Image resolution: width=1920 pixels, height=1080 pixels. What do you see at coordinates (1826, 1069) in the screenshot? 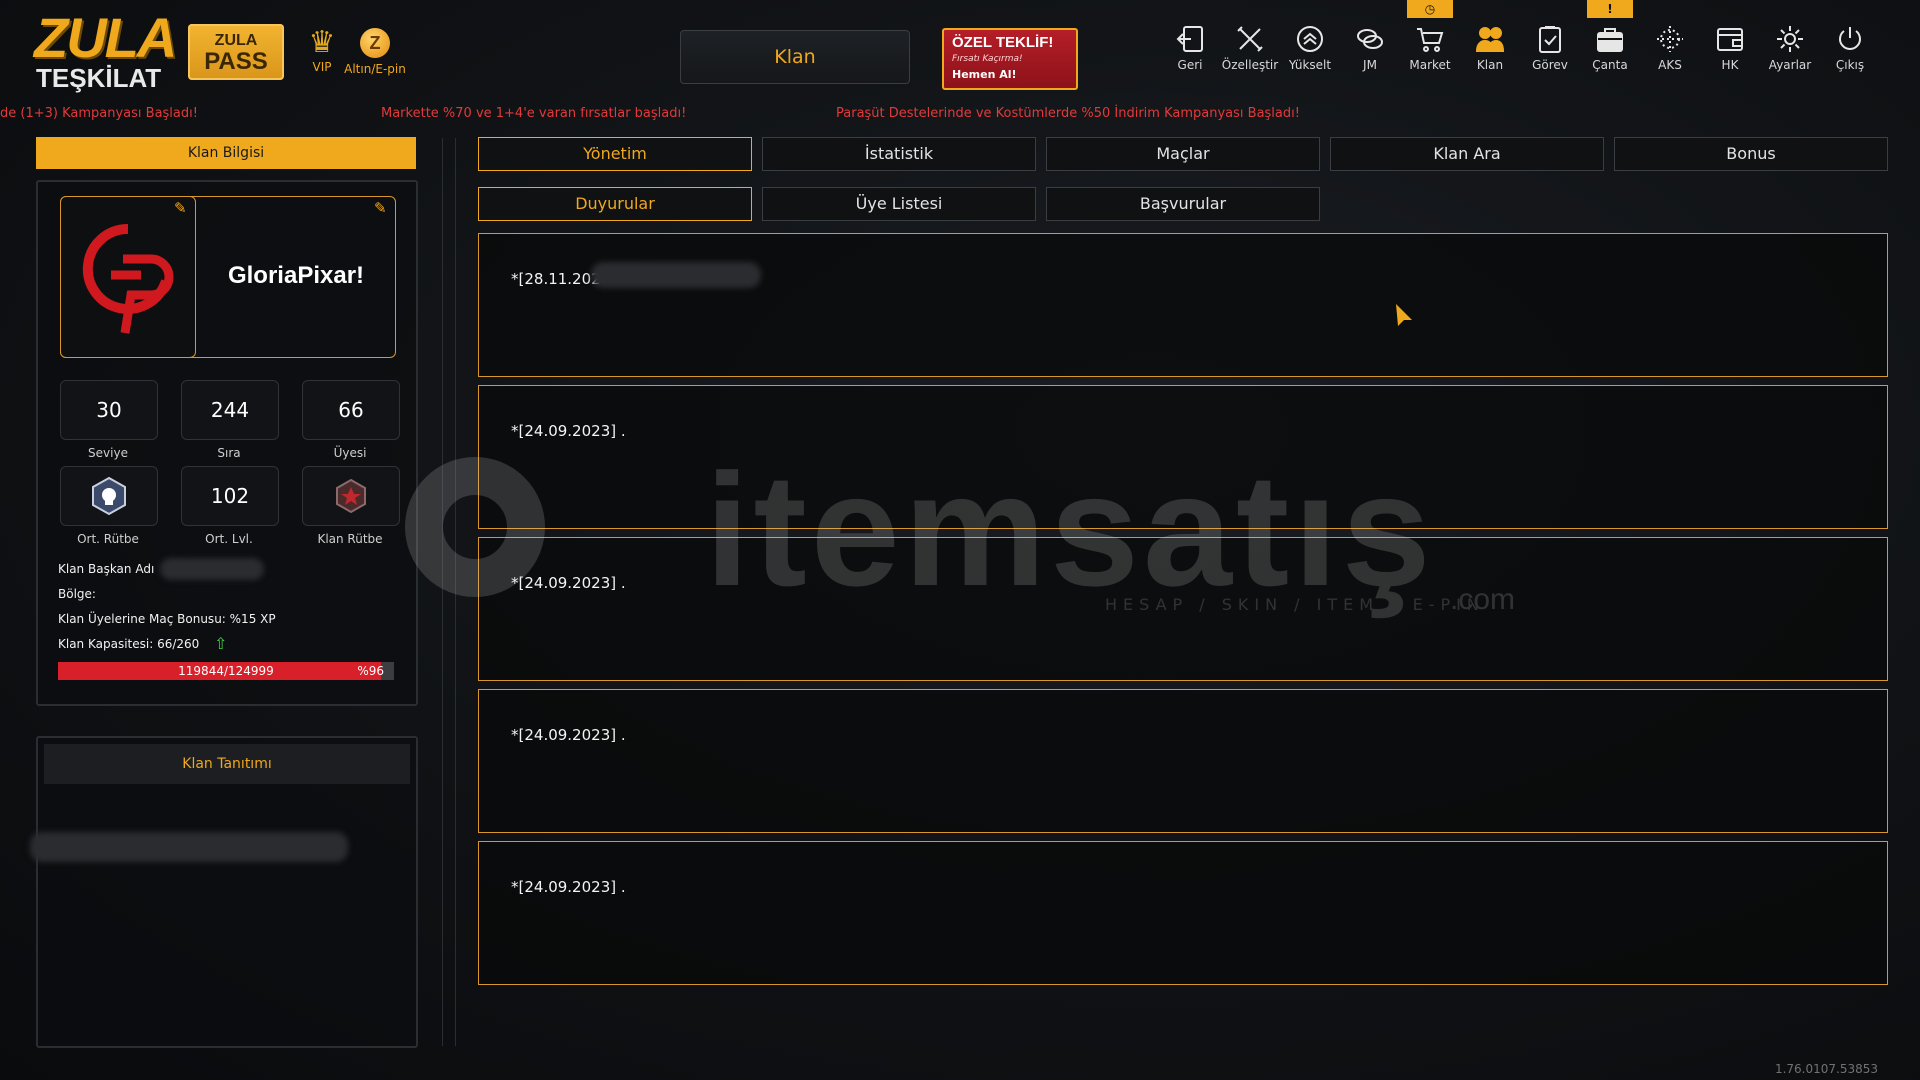
I see `version-label: 1.76.0107.53853` at bounding box center [1826, 1069].